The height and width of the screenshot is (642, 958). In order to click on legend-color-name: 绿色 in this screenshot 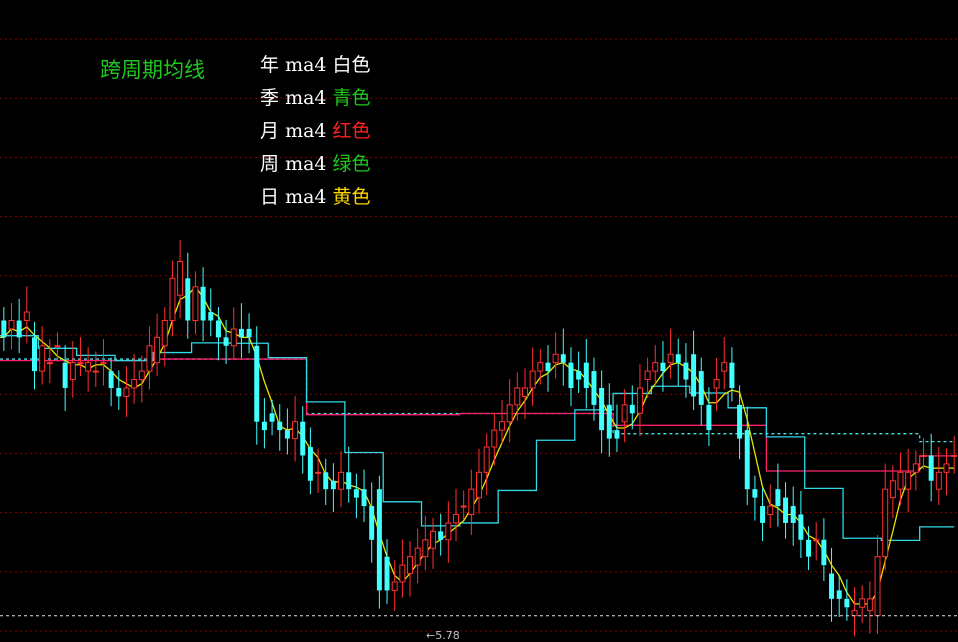, I will do `click(351, 164)`.